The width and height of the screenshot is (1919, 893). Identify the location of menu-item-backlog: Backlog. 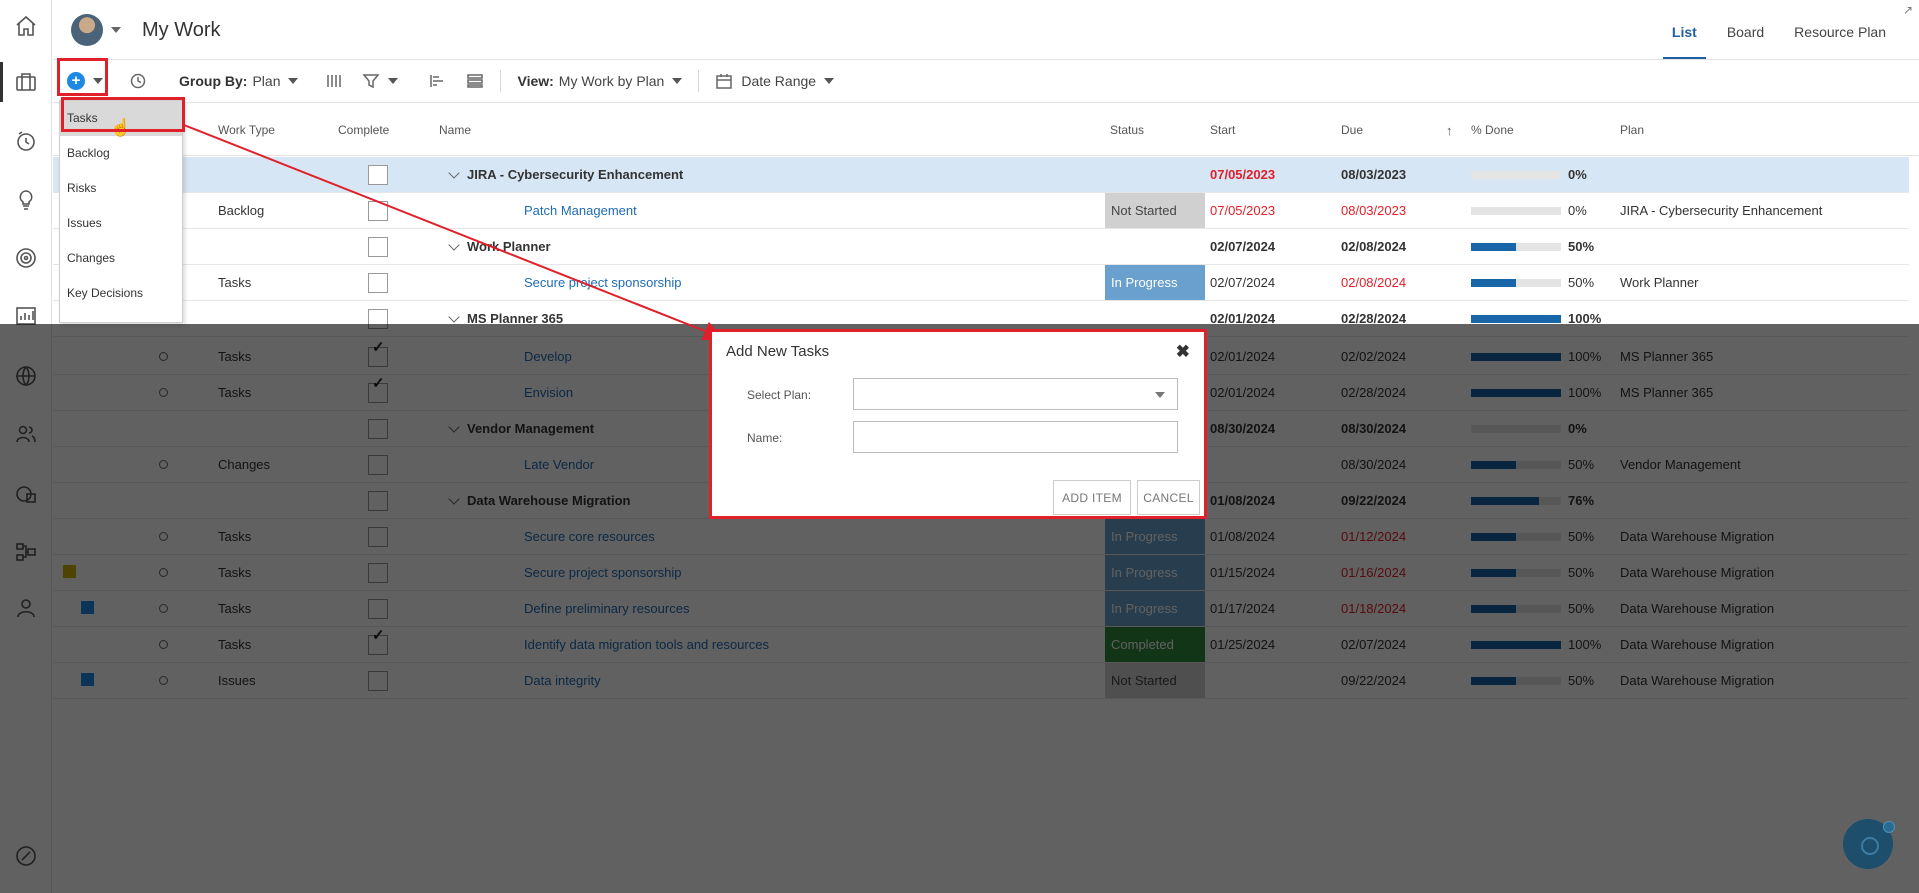
(121, 153).